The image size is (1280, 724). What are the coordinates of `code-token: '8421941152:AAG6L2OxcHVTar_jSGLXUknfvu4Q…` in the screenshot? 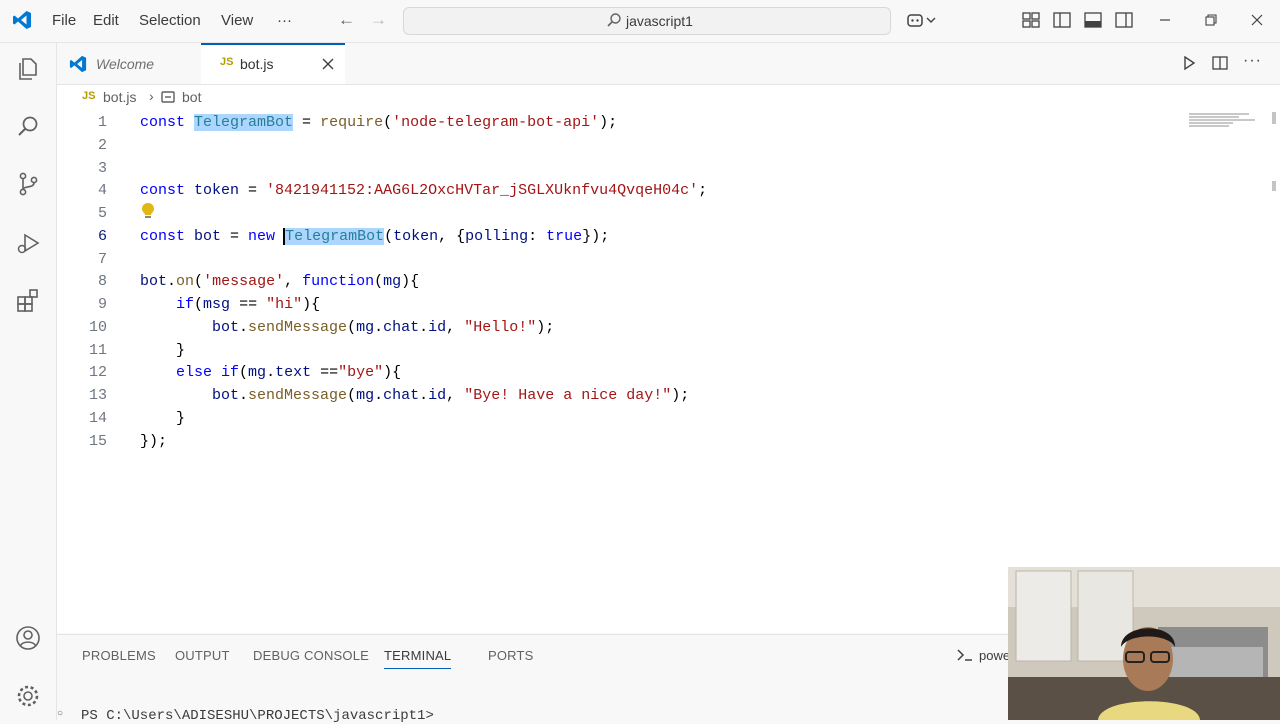 It's located at (482, 191).